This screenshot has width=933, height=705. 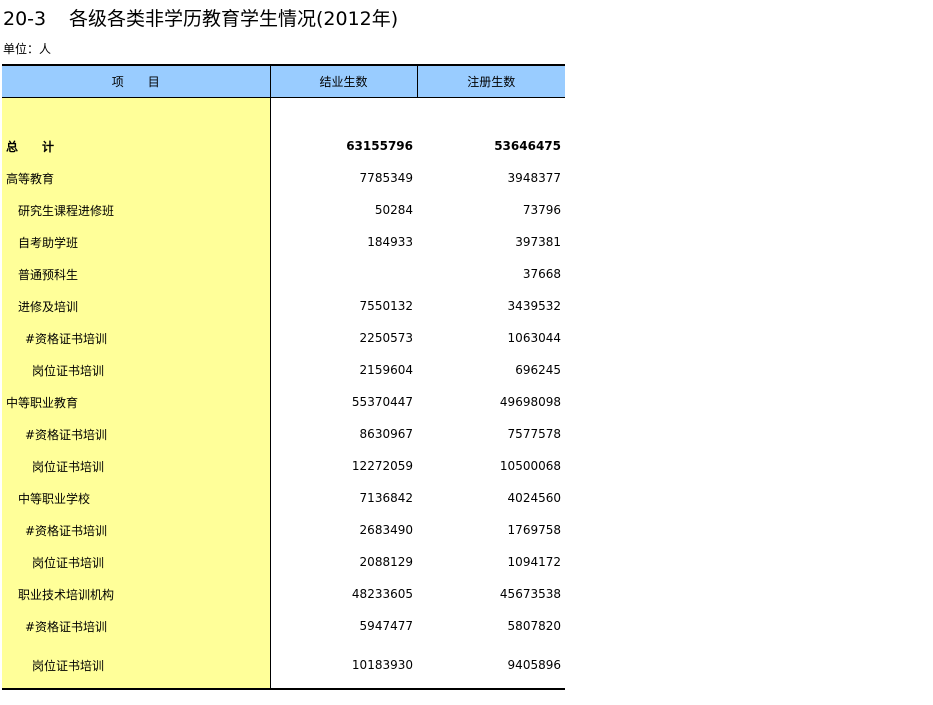 What do you see at coordinates (386, 498) in the screenshot?
I see `graduates-value: 7136842` at bounding box center [386, 498].